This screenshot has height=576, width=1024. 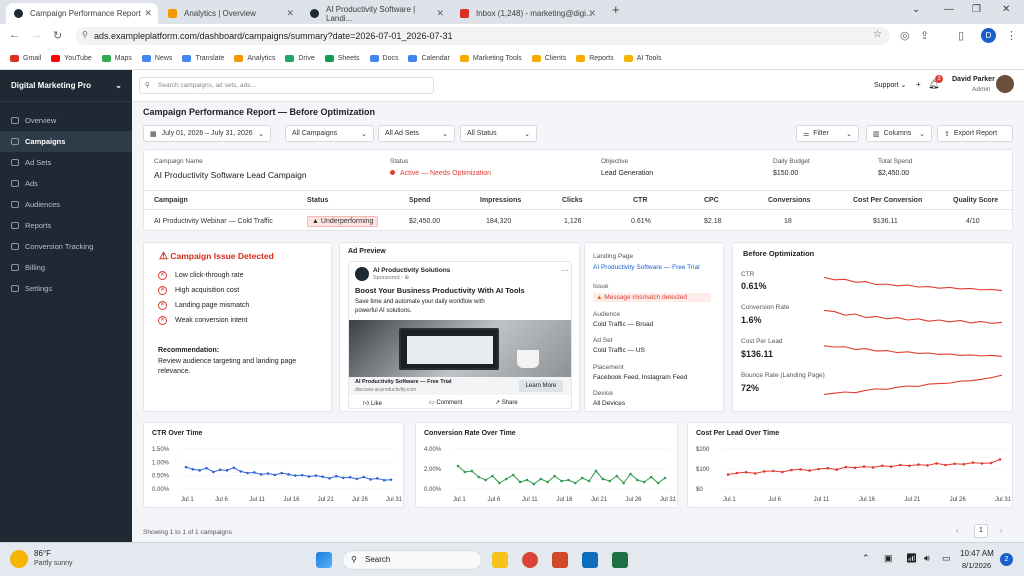 What do you see at coordinates (976, 565) in the screenshot?
I see `clock-date: 8/1/2026` at bounding box center [976, 565].